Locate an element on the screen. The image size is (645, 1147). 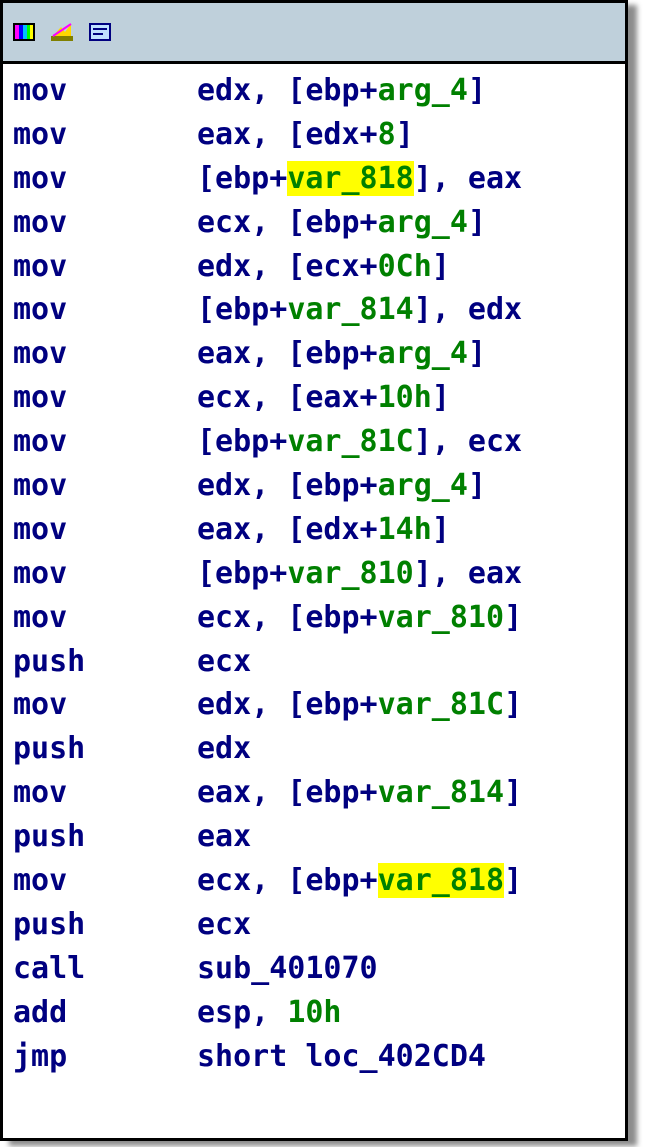
asm-mnemonic: add is located at coordinates (100, 1013).